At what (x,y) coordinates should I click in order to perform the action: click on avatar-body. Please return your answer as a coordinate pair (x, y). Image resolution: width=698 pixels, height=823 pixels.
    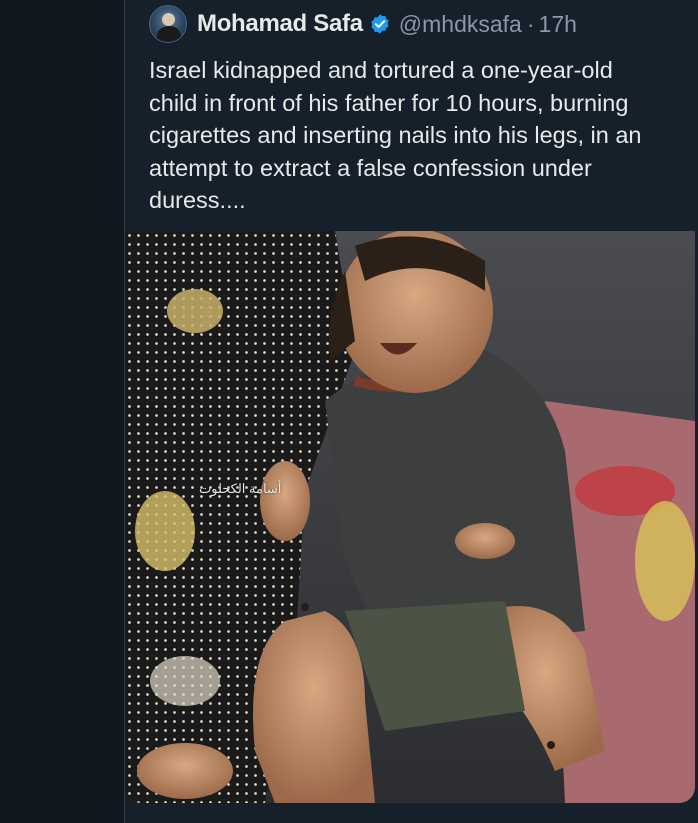
    Looking at the image, I should click on (169, 34).